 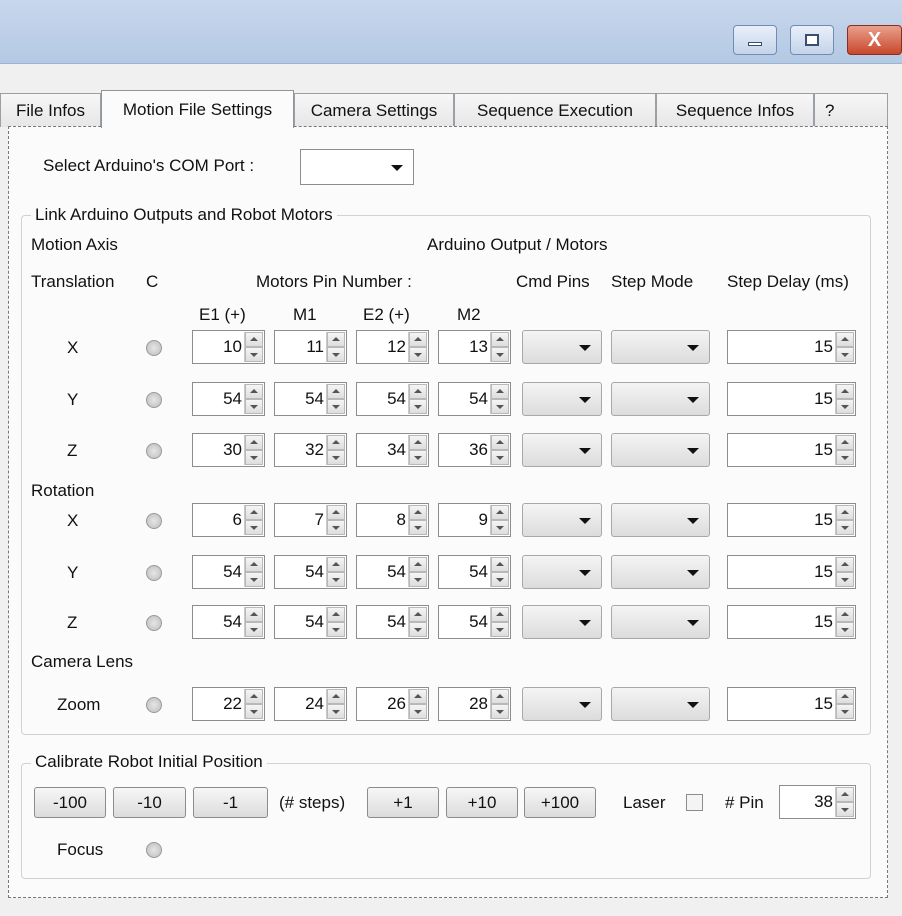 I want to click on pin-stepper-e2: 26, so click(x=392, y=704).